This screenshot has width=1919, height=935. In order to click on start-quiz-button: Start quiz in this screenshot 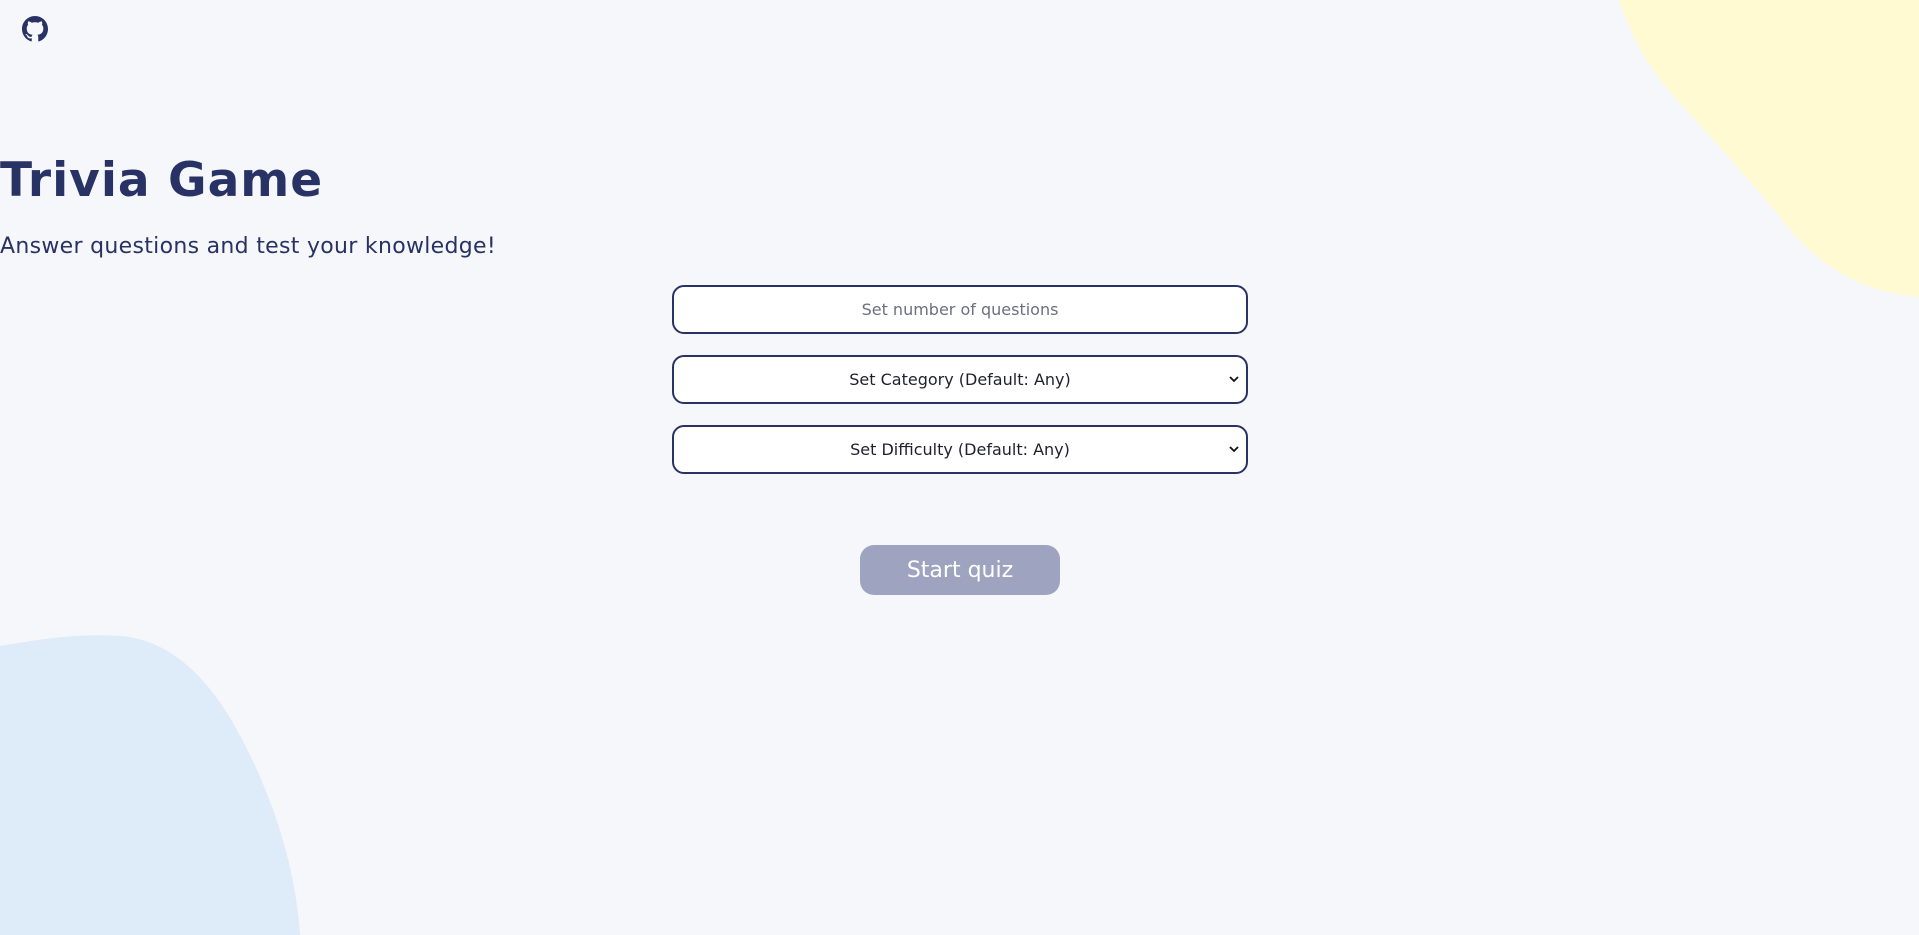, I will do `click(960, 570)`.